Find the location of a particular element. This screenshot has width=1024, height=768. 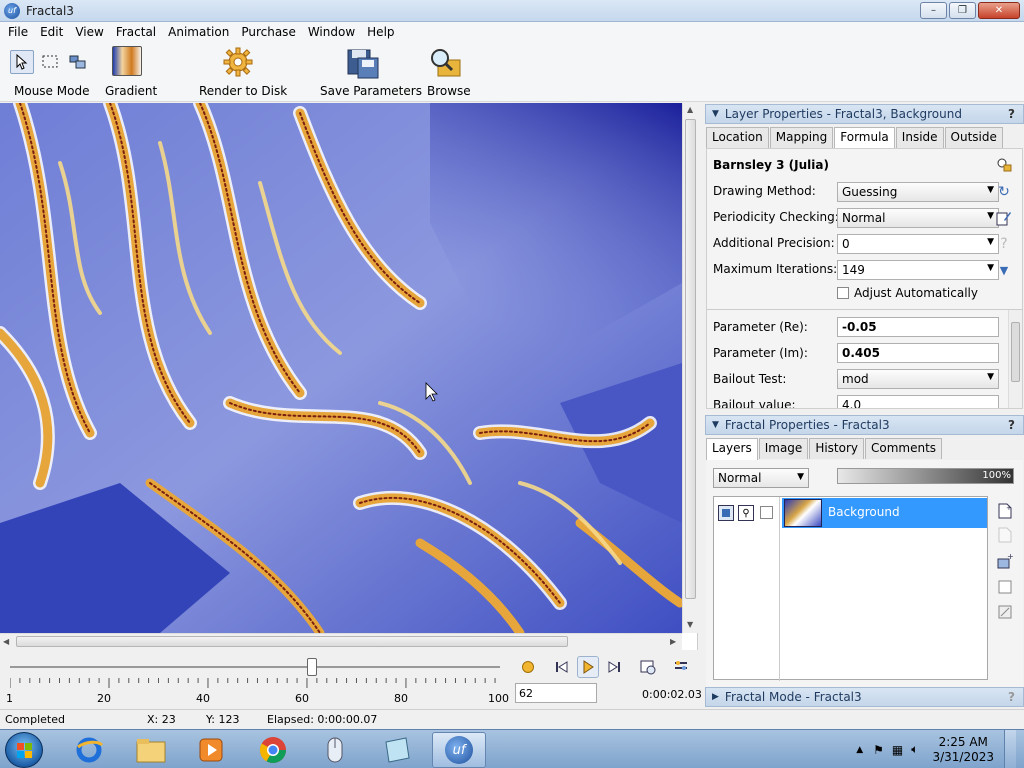

network-icon: ▦ is located at coordinates (897, 750).